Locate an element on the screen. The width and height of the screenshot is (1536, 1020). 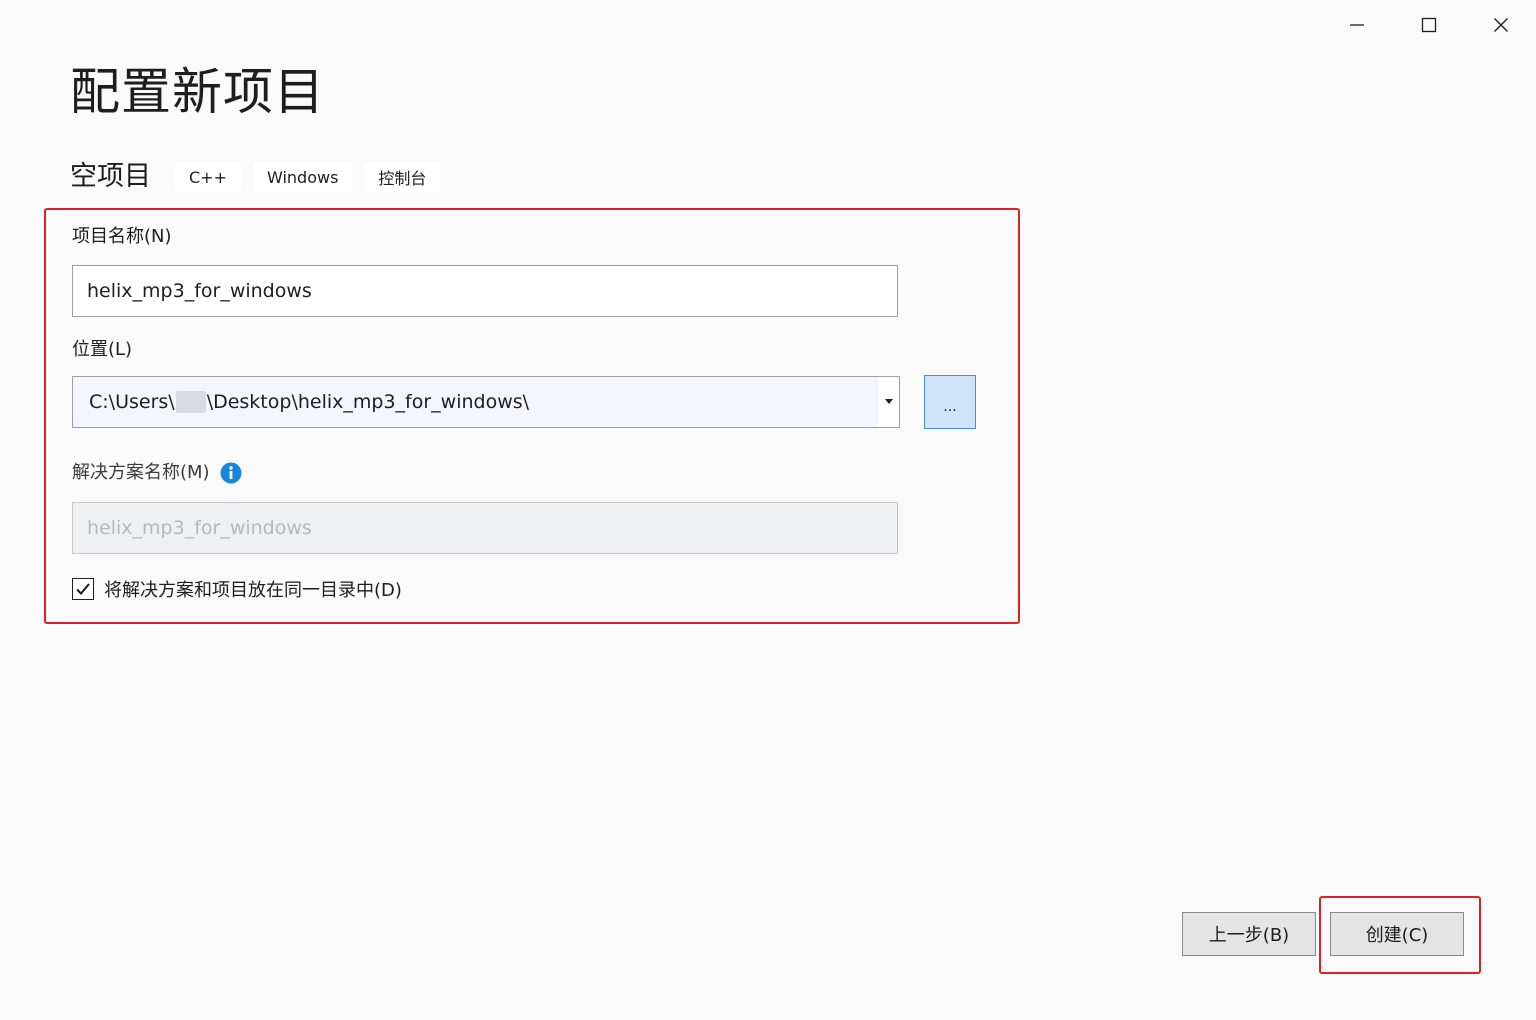
chevron-down-icon is located at coordinates (889, 401).